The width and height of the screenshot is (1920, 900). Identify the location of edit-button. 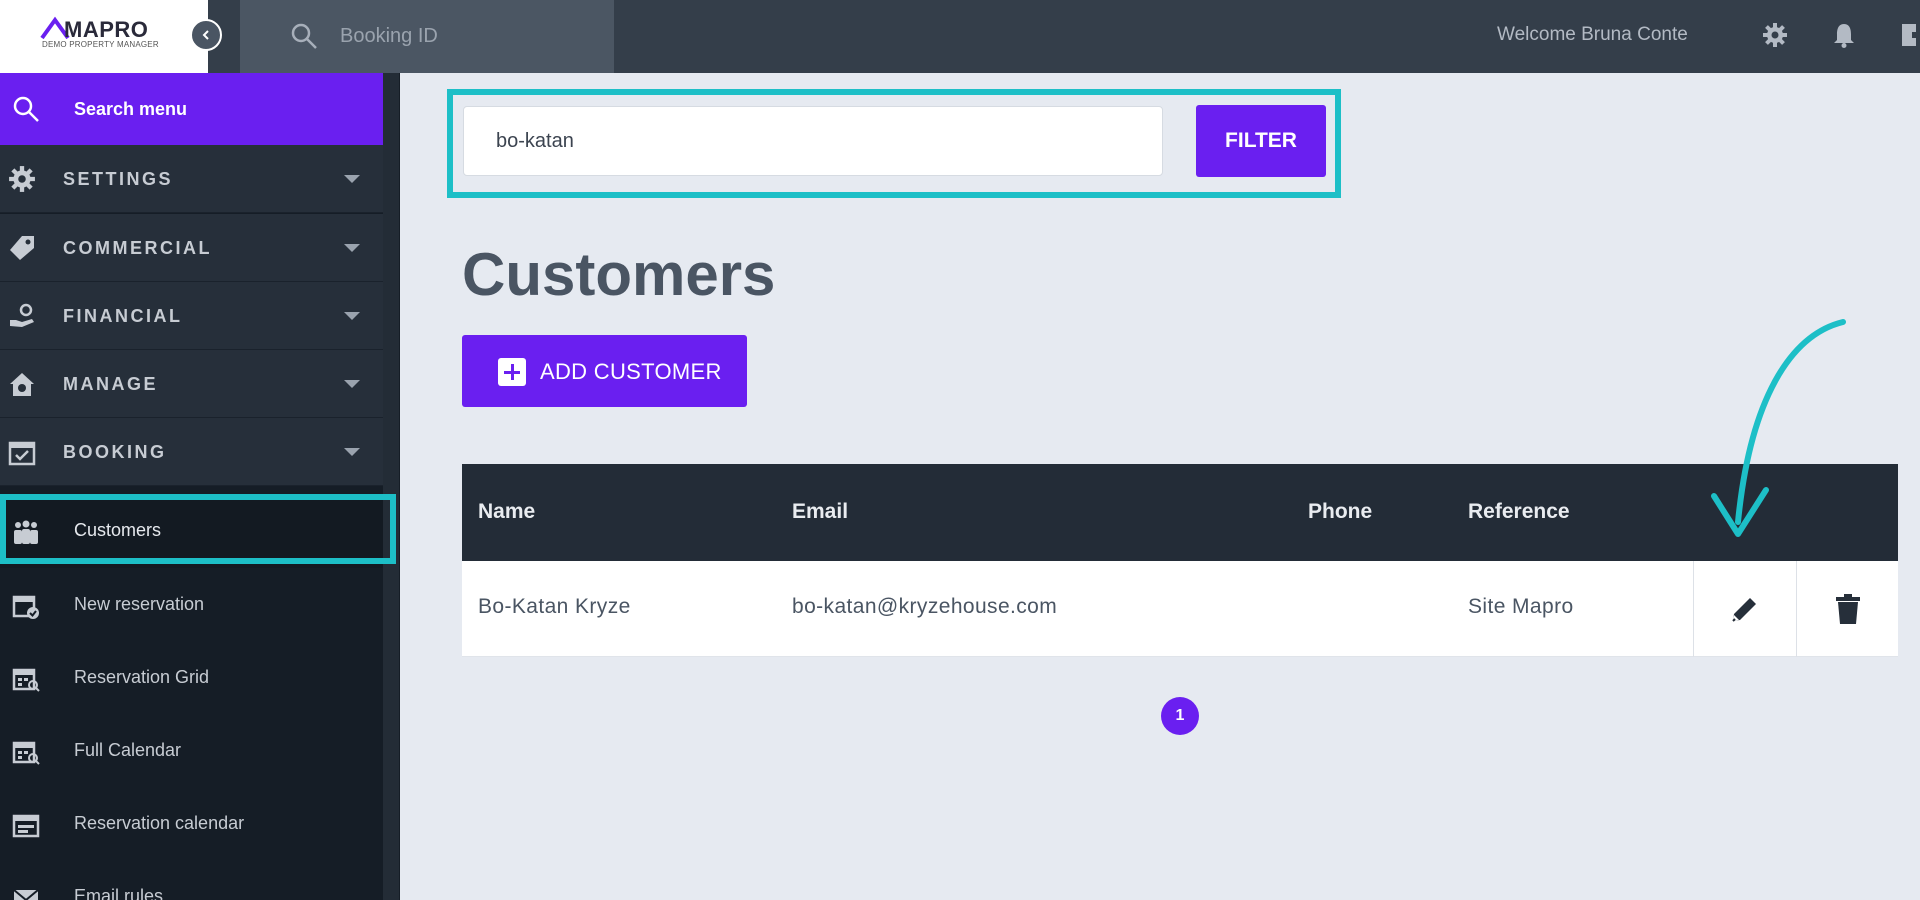
(1744, 609).